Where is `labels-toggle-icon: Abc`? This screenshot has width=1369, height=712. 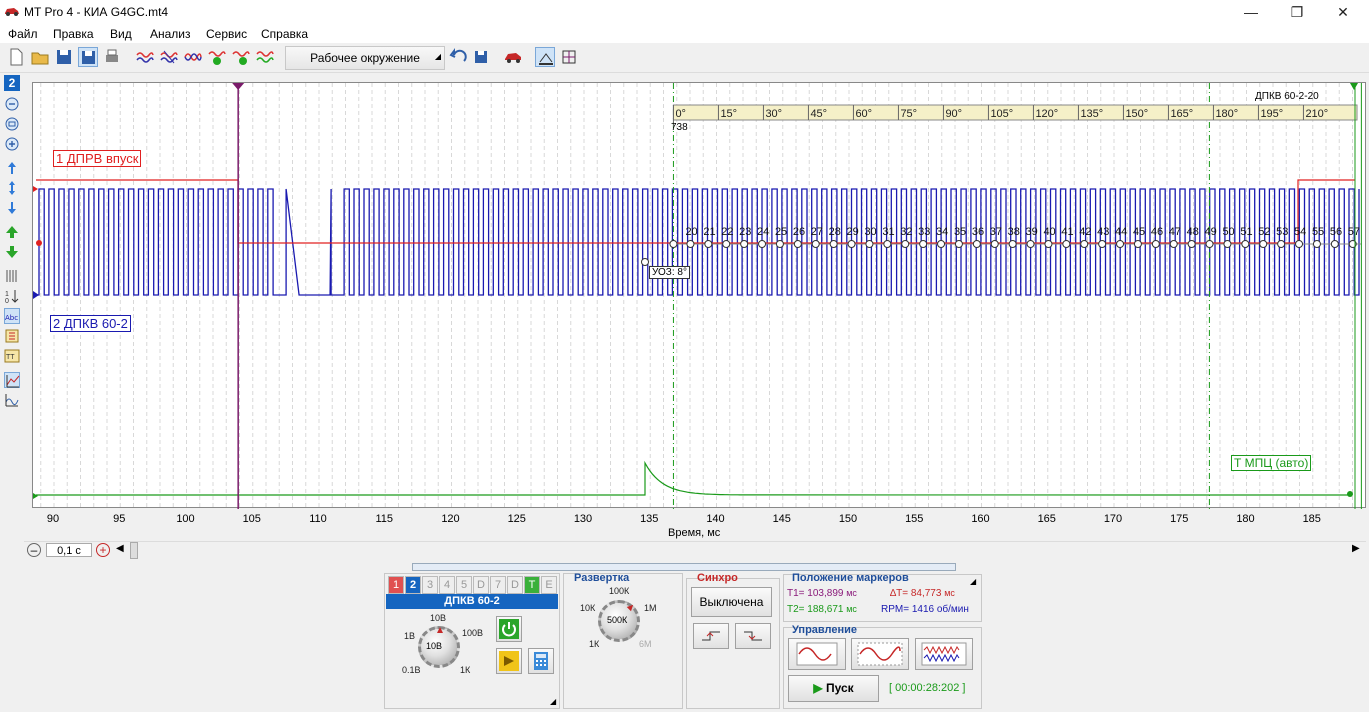
labels-toggle-icon: Abc is located at coordinates (12, 316).